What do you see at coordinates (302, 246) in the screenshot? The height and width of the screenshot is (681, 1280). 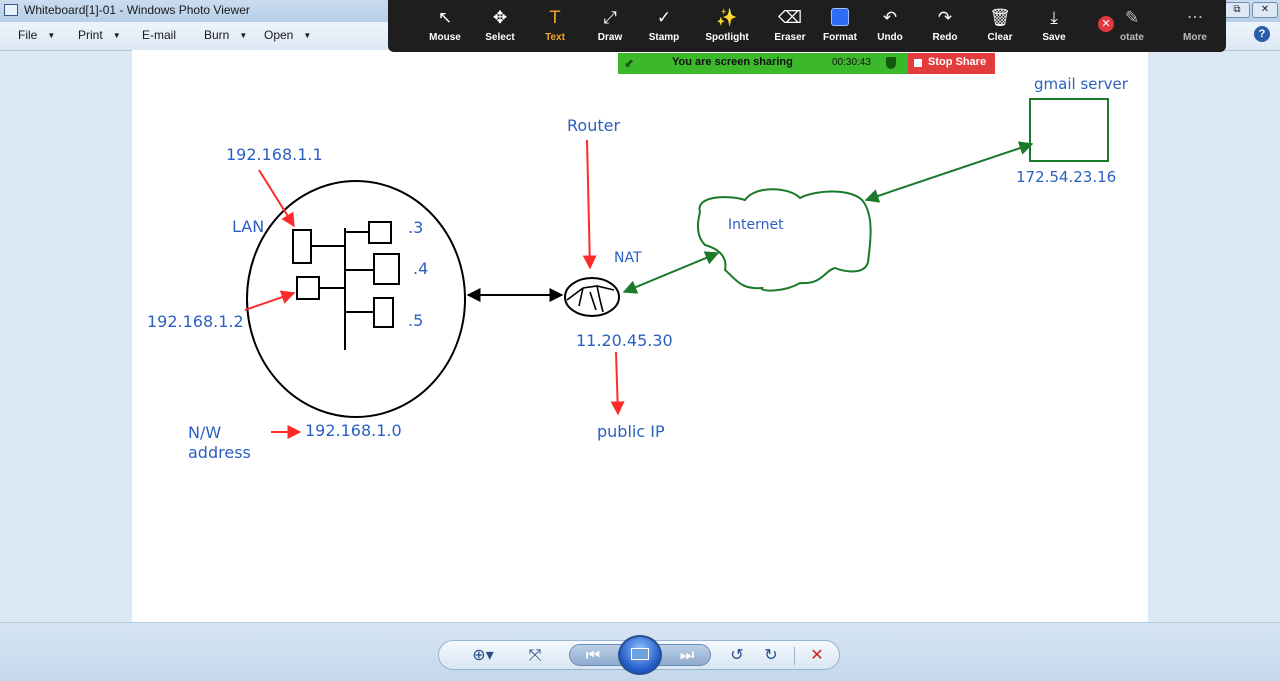 I see `host-1-box` at bounding box center [302, 246].